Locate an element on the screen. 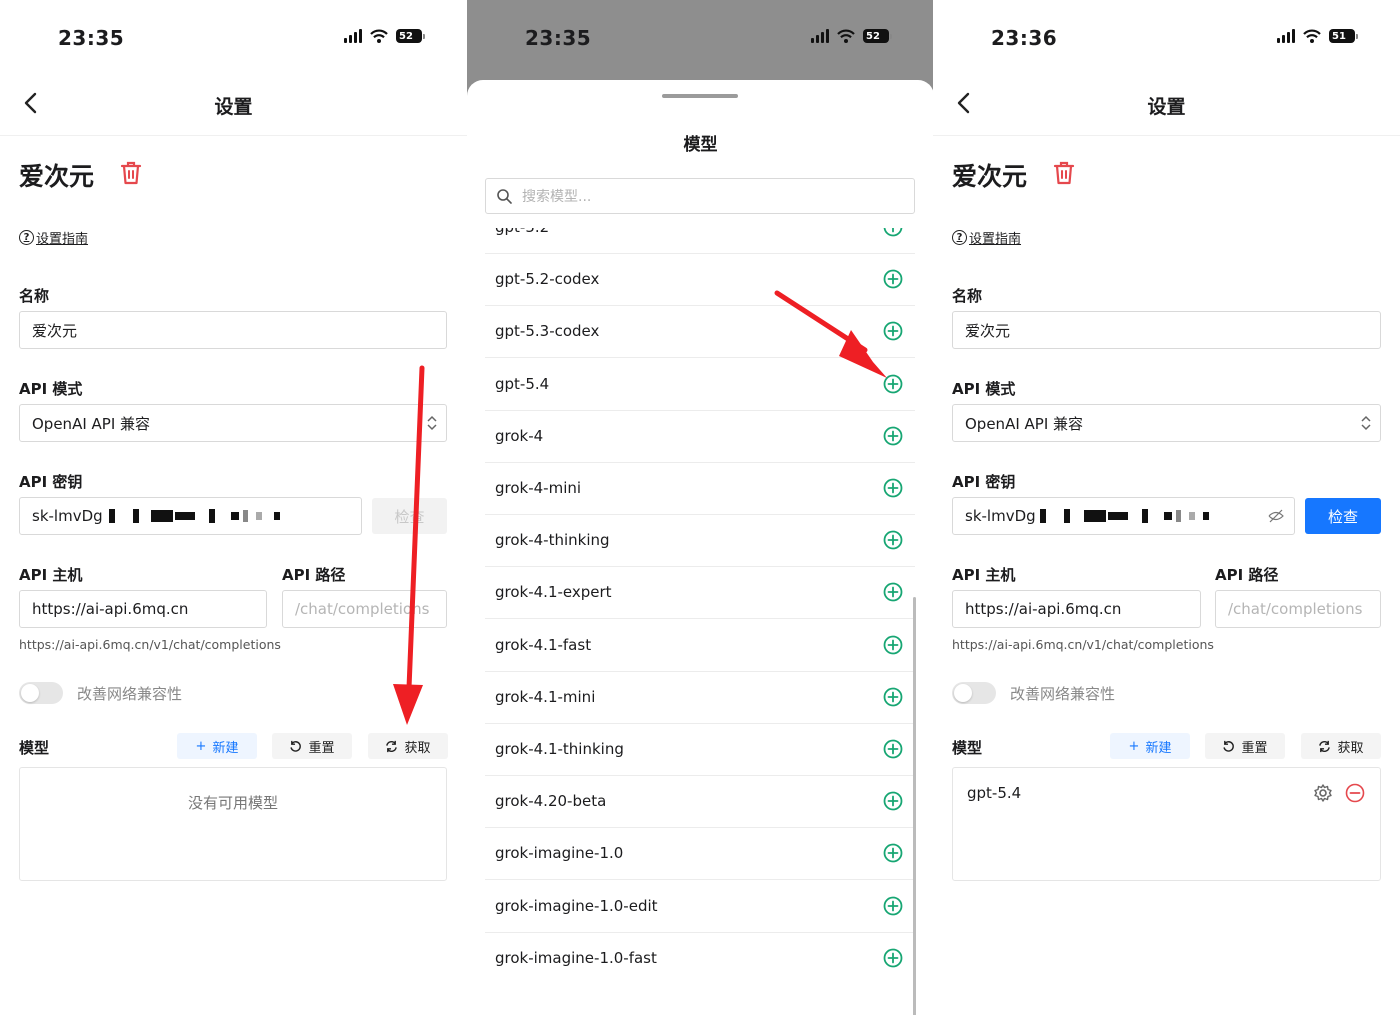 The height and width of the screenshot is (1015, 1400). model-row-name: grok-4.1-thinking is located at coordinates (559, 749).